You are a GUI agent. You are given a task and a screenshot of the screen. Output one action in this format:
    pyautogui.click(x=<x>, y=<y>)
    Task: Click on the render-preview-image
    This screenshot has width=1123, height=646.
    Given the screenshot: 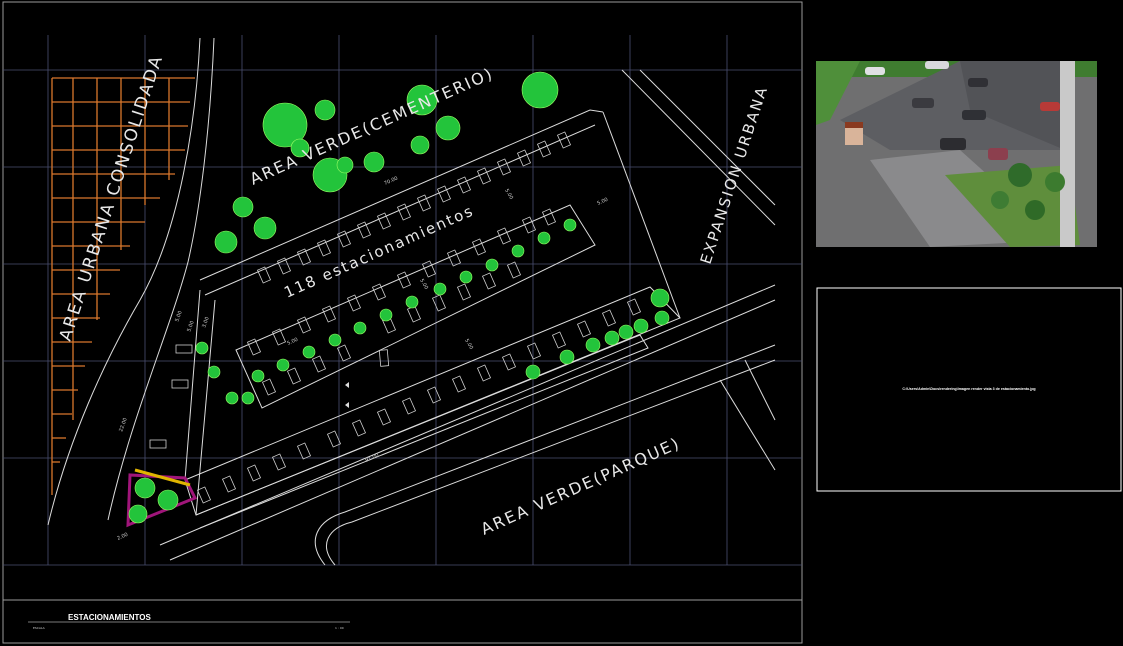 What is the action you would take?
    pyautogui.click(x=956, y=154)
    